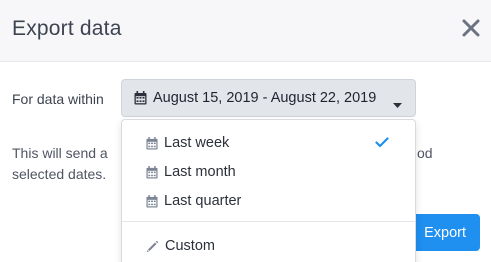 The width and height of the screenshot is (491, 262). What do you see at coordinates (268, 246) in the screenshot?
I see `menu-item-custom: Custom` at bounding box center [268, 246].